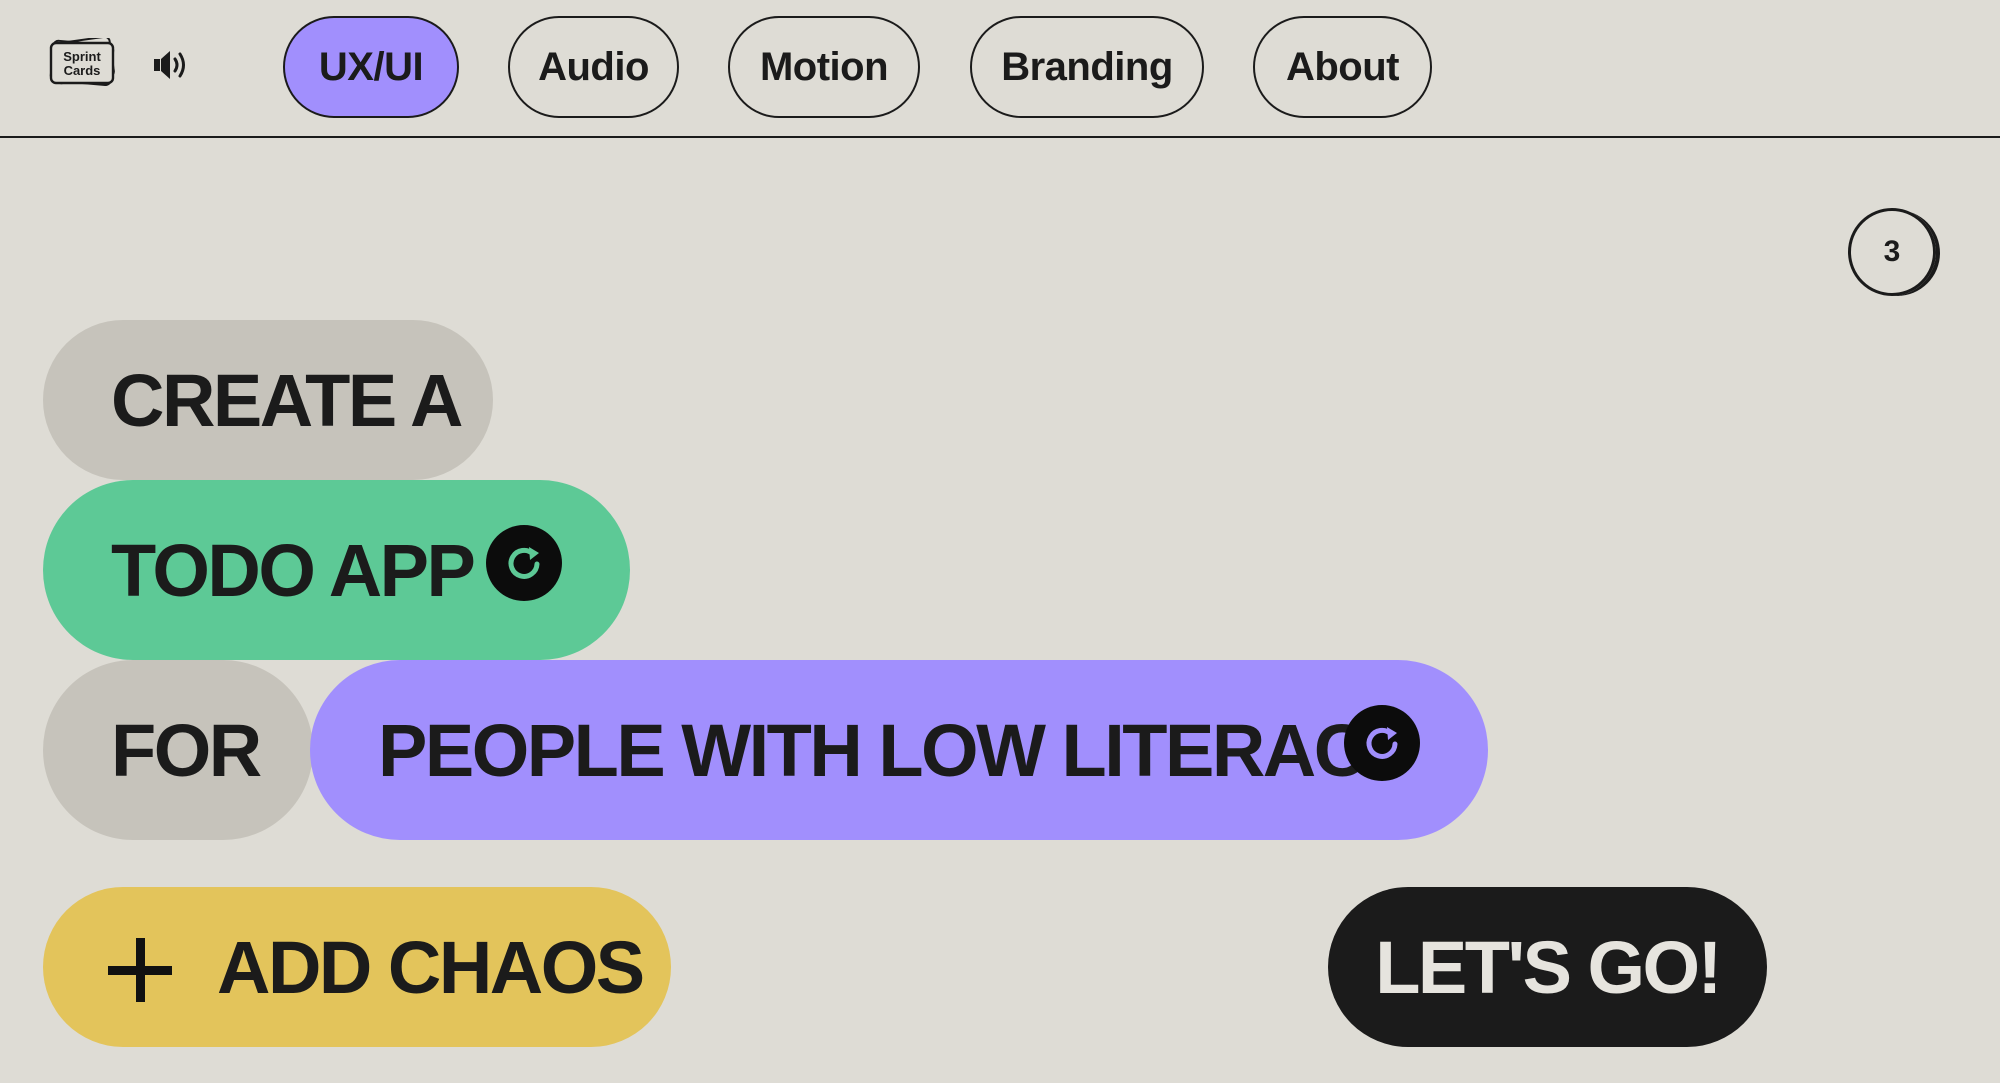 The height and width of the screenshot is (1083, 2000). I want to click on card-counter: 3, so click(1892, 252).